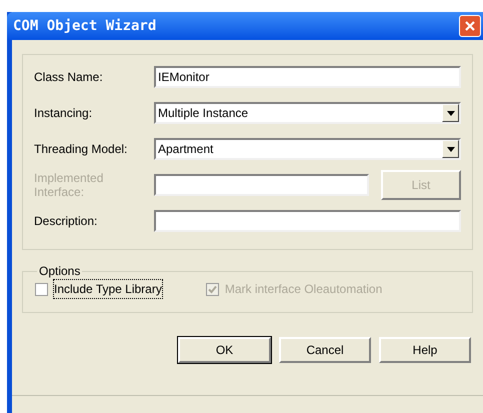  I want to click on field-label: Implemented Interface:, so click(69, 185).